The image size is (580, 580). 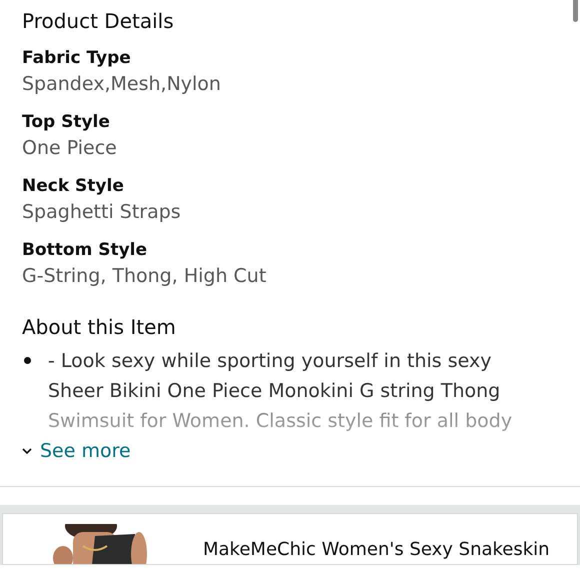 What do you see at coordinates (102, 212) in the screenshot?
I see `attribute-value: Spaghetti Straps` at bounding box center [102, 212].